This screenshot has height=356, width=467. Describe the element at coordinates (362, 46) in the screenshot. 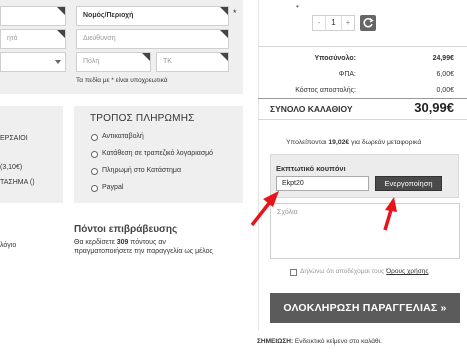

I see `cart-divider-top` at that location.